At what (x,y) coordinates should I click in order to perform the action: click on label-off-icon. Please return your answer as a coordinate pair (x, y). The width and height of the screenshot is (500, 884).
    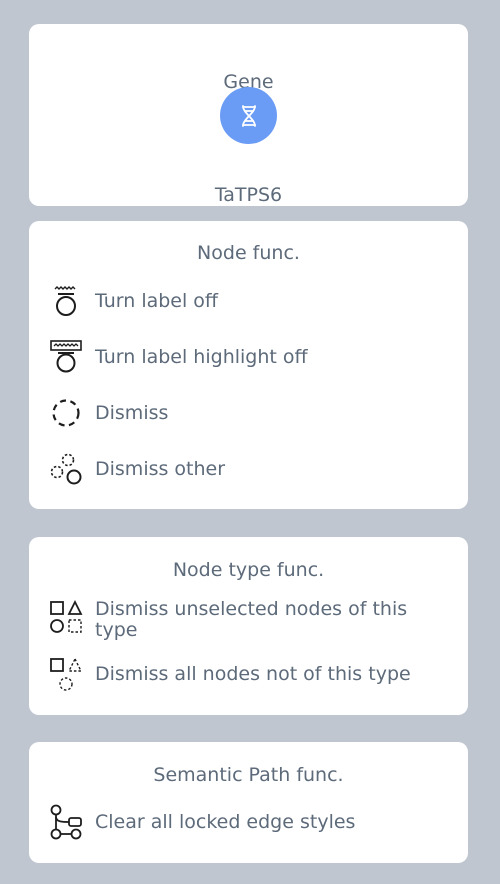
    Looking at the image, I should click on (66, 301).